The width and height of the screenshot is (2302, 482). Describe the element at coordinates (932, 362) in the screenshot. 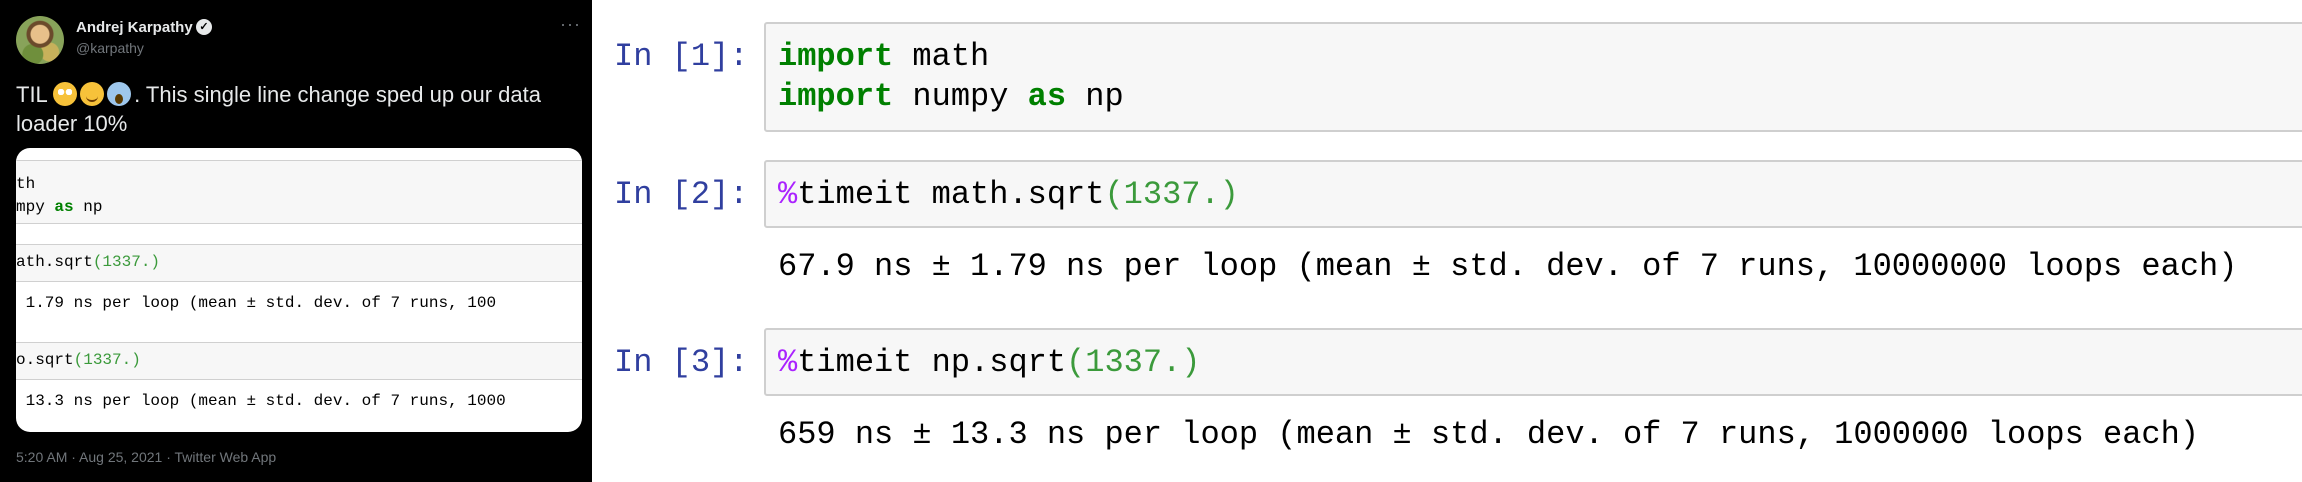

I see `code-text: timeit np.sqrt` at that location.